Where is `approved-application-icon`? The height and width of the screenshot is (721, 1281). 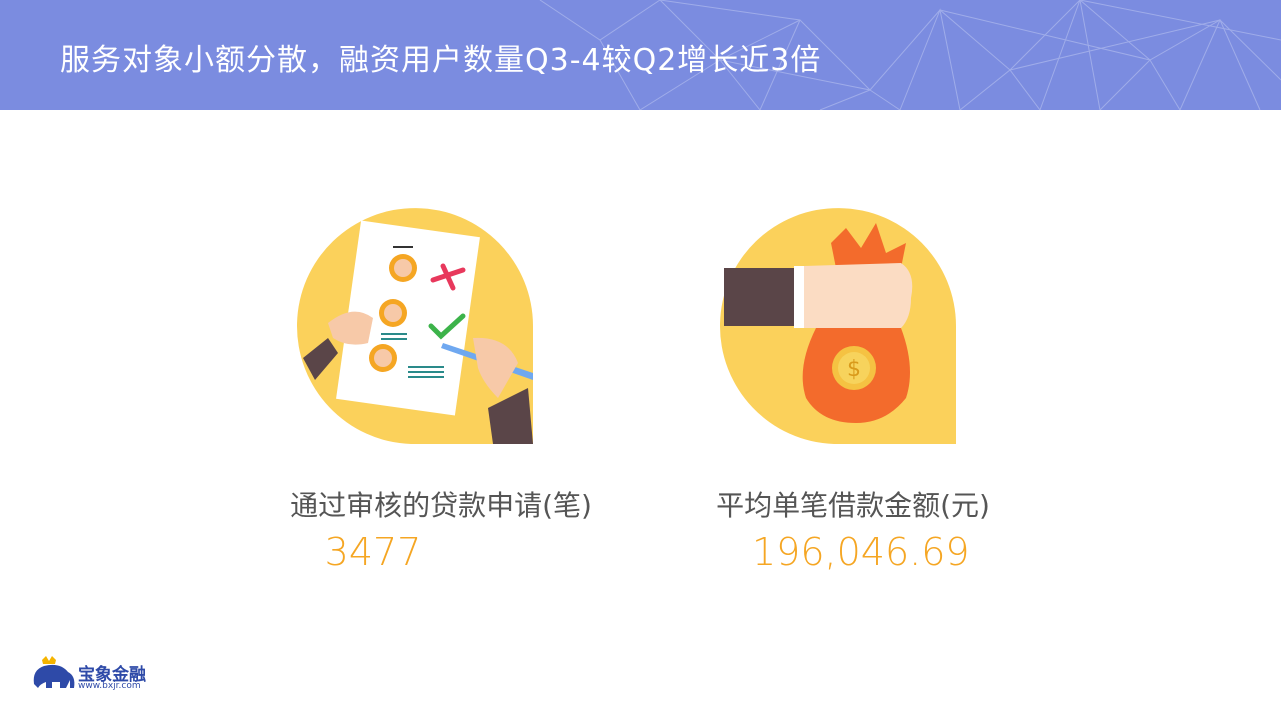 approved-application-icon is located at coordinates (415, 326).